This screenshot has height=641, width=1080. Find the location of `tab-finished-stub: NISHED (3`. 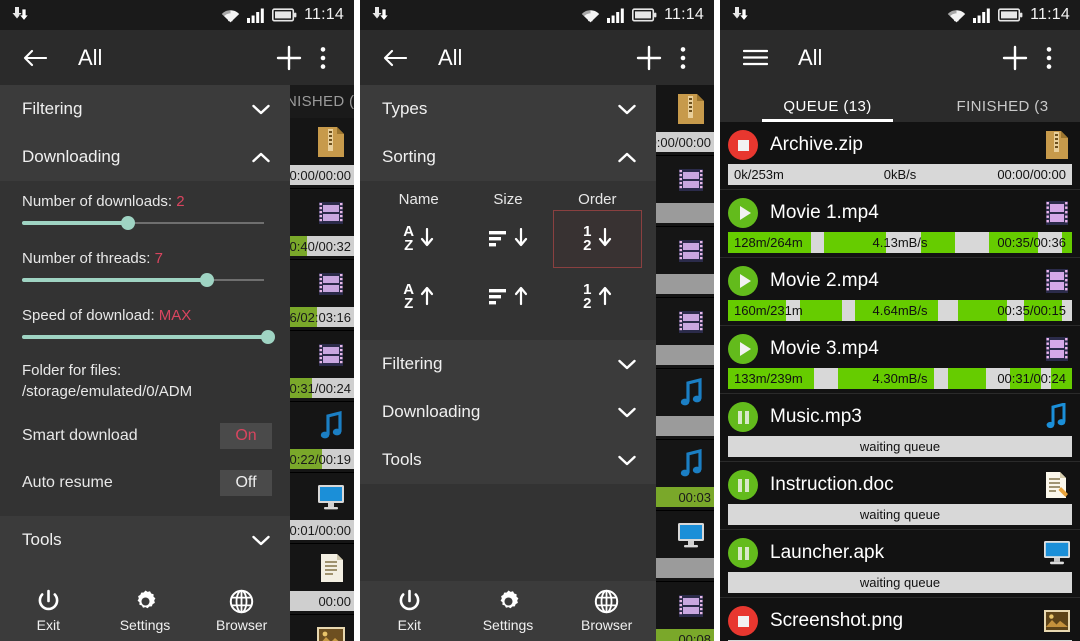

tab-finished-stub: NISHED (3 is located at coordinates (318, 101).